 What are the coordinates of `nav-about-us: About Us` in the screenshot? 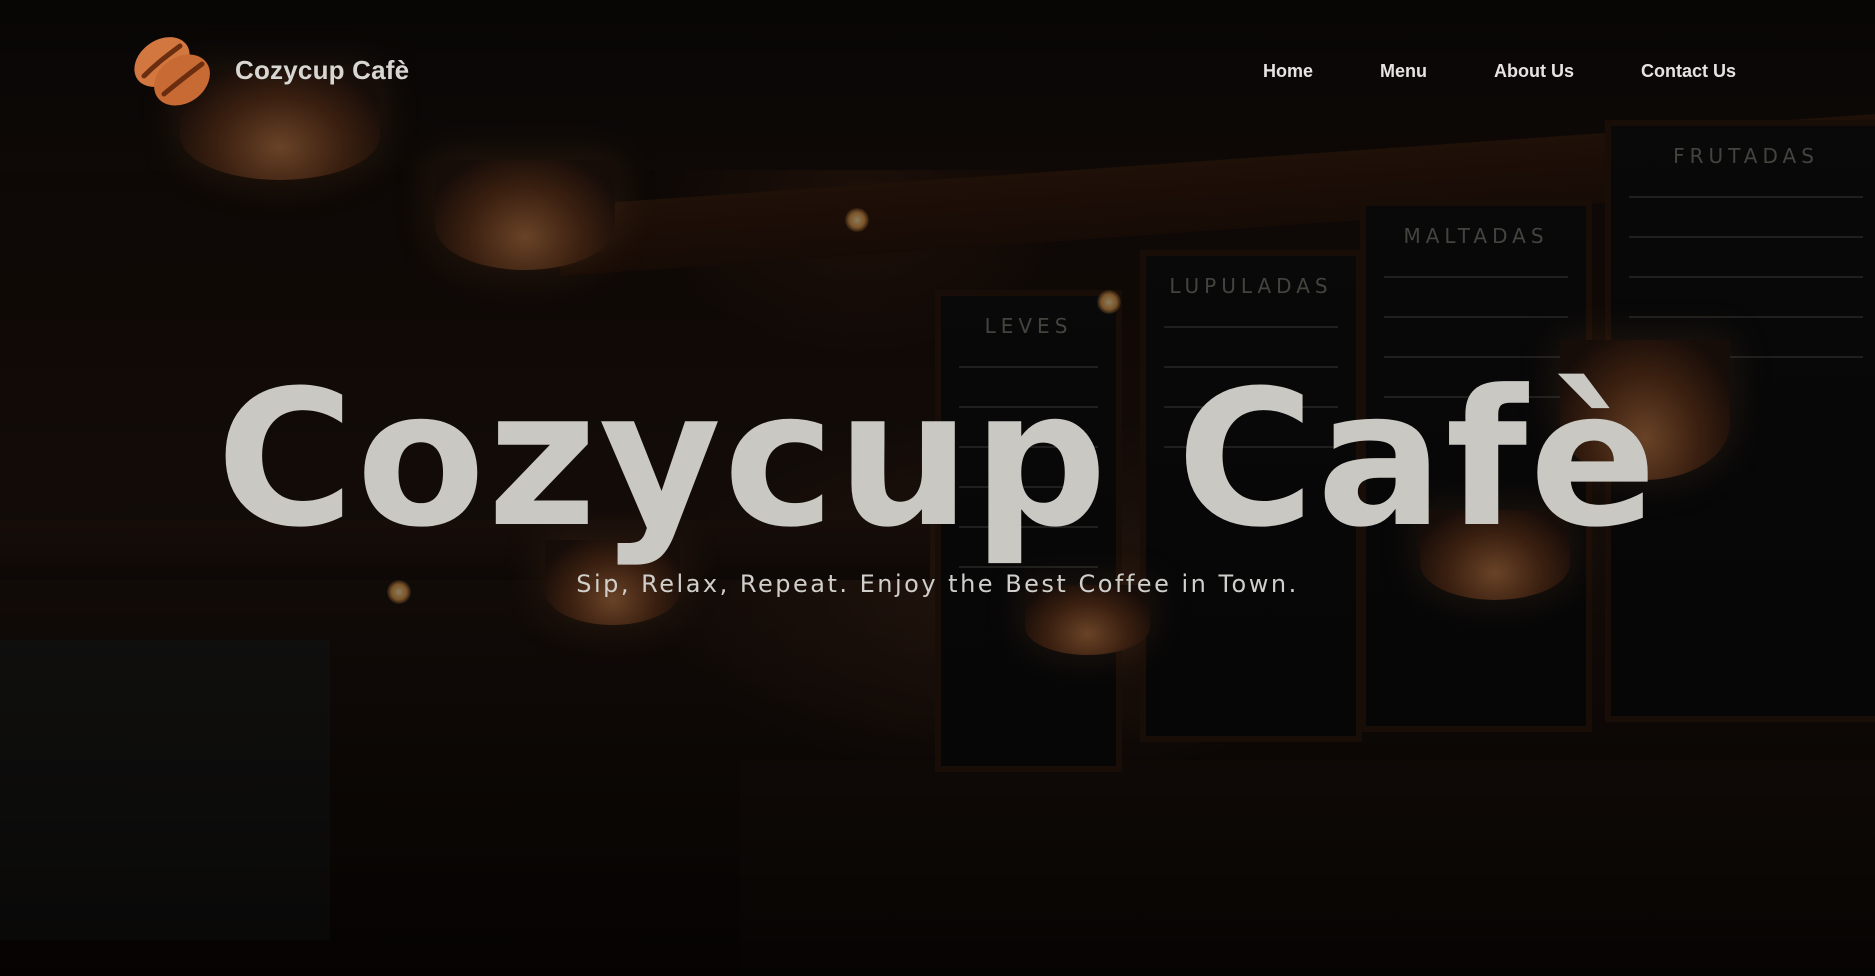 It's located at (1534, 71).